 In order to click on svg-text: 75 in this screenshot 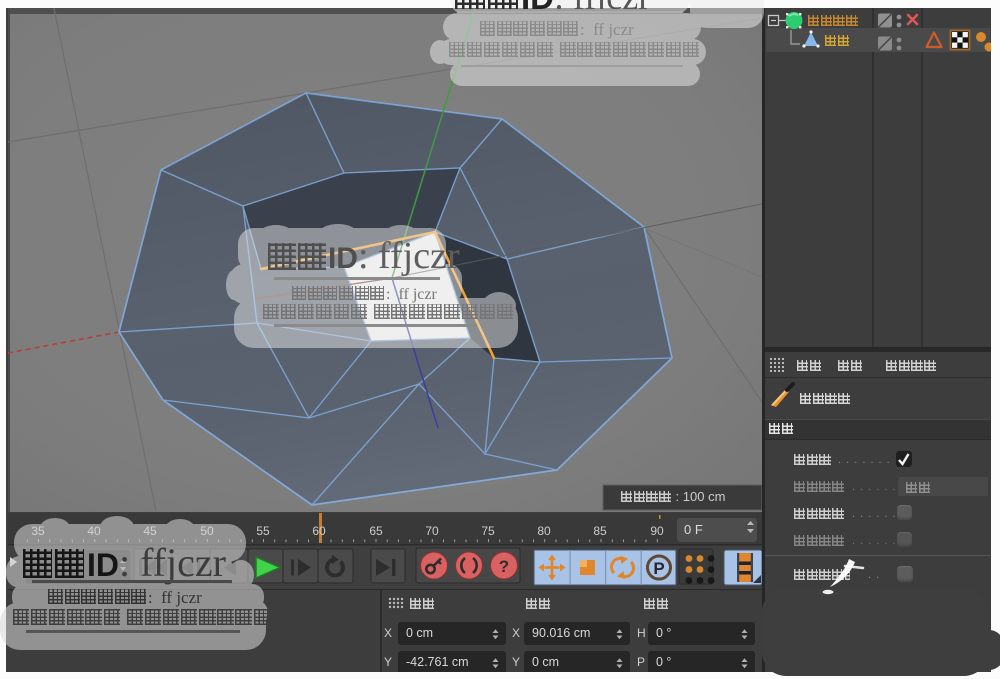, I will do `click(488, 531)`.